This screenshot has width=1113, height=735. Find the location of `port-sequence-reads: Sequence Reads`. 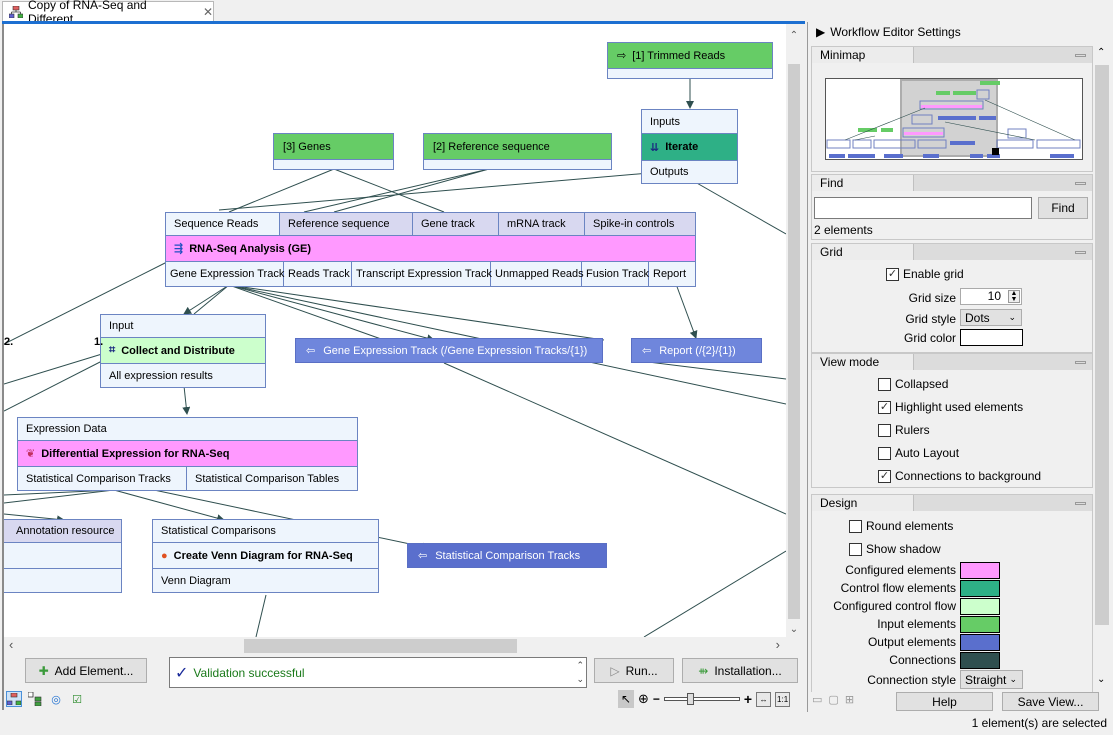

port-sequence-reads: Sequence Reads is located at coordinates (223, 224).